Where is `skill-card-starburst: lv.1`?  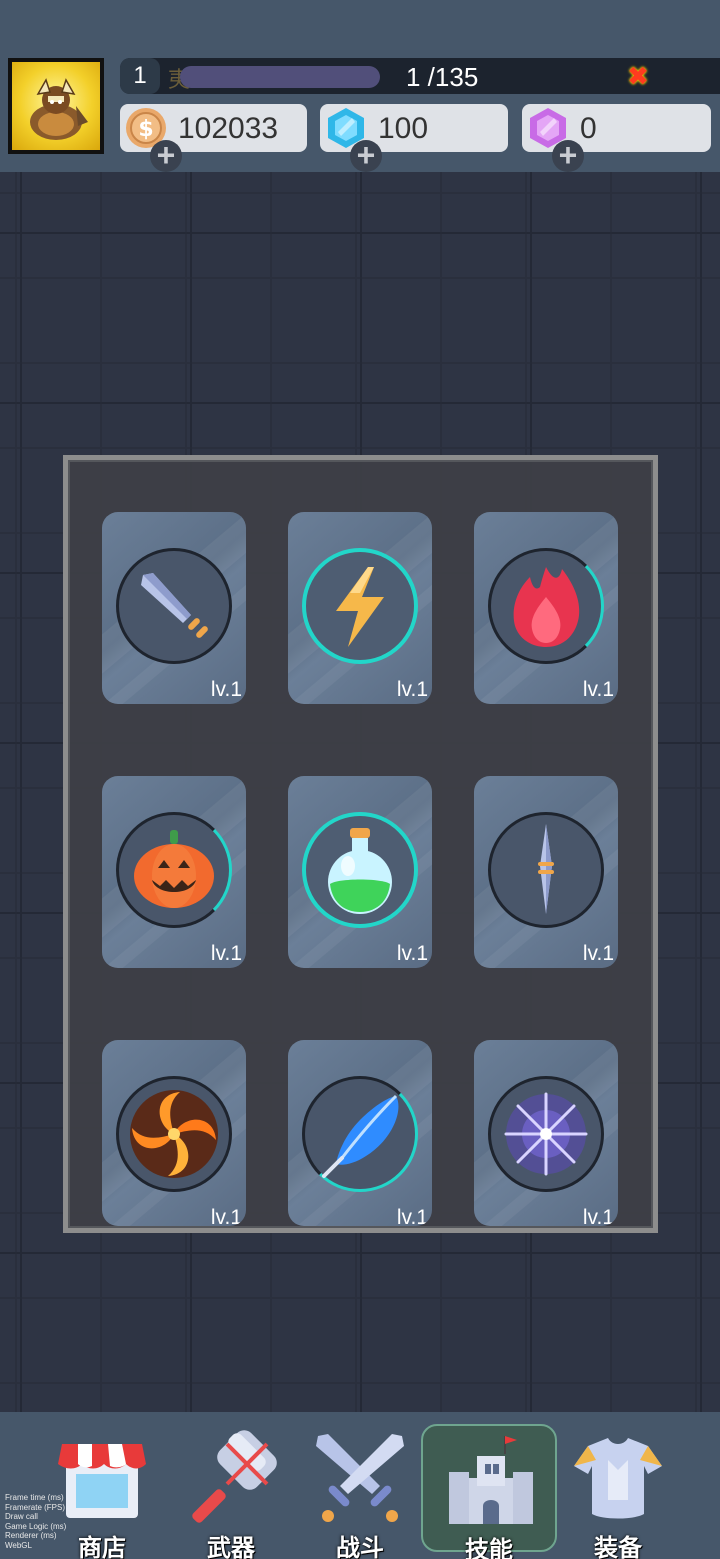
skill-card-starburst: lv.1 is located at coordinates (546, 1133).